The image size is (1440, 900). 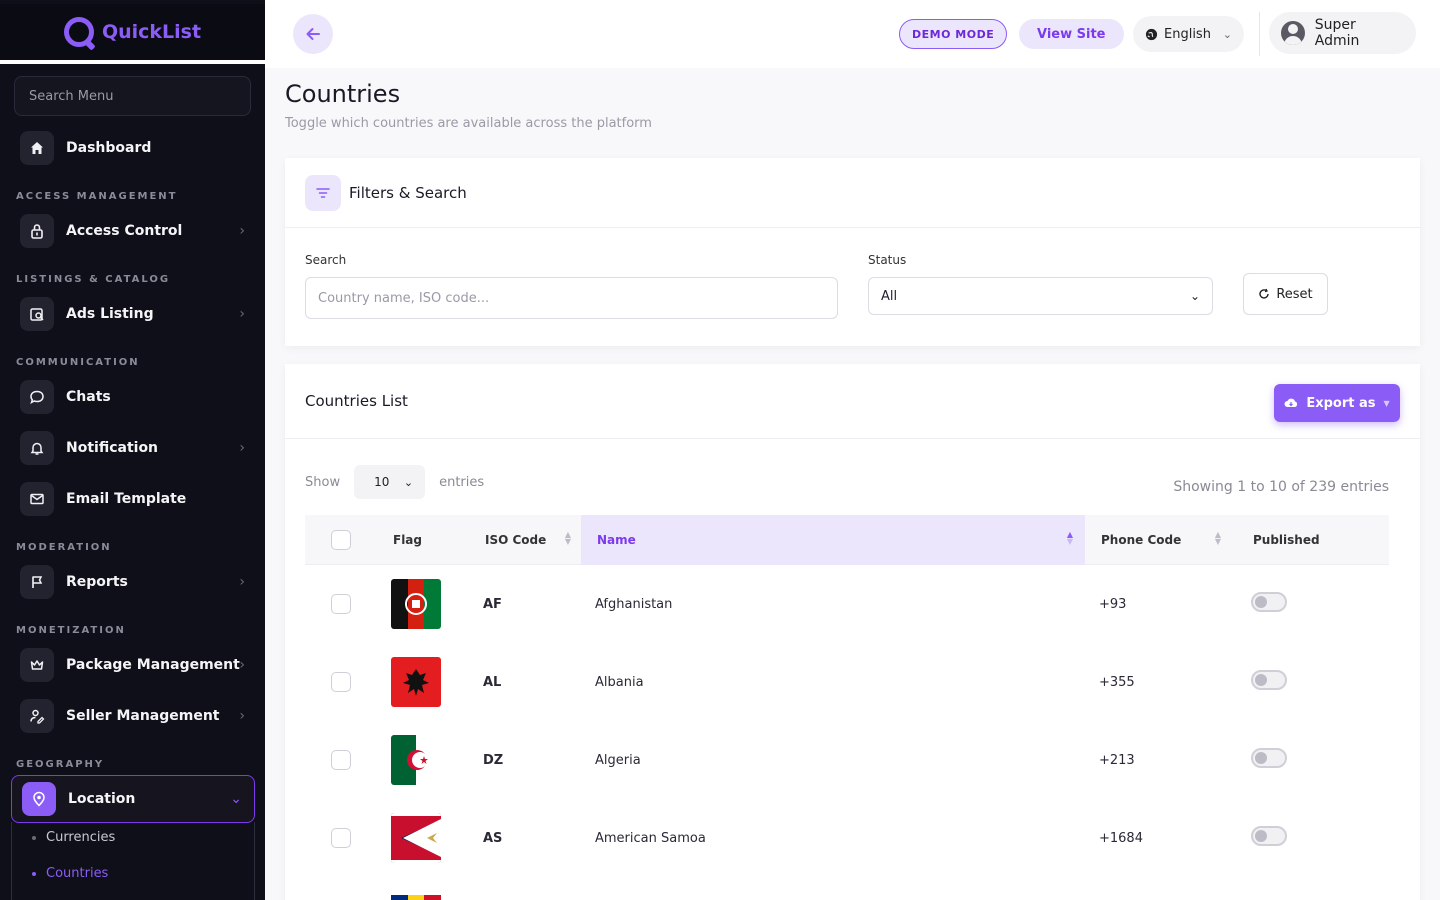 I want to click on table-row: DZ Algeria +213, so click(x=847, y=760).